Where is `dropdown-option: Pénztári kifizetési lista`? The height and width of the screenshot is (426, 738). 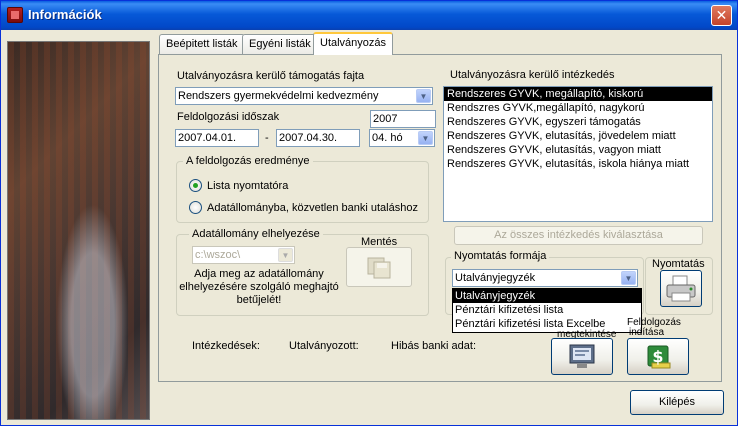
dropdown-option: Pénztári kifizetési lista is located at coordinates (547, 310).